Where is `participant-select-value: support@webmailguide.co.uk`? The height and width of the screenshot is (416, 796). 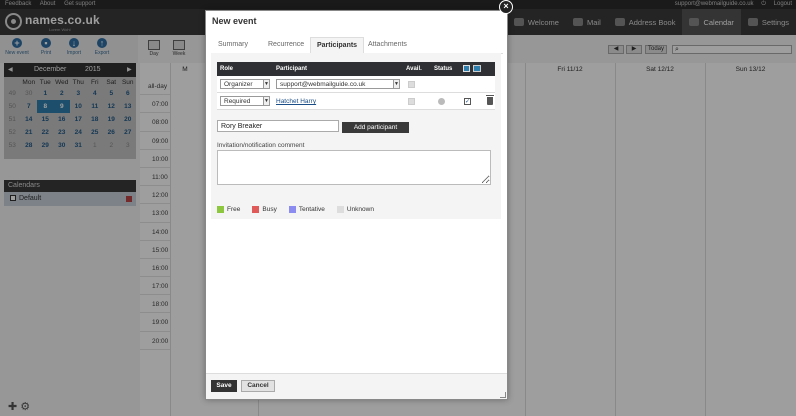
participant-select-value: support@webmailguide.co.uk is located at coordinates (323, 84).